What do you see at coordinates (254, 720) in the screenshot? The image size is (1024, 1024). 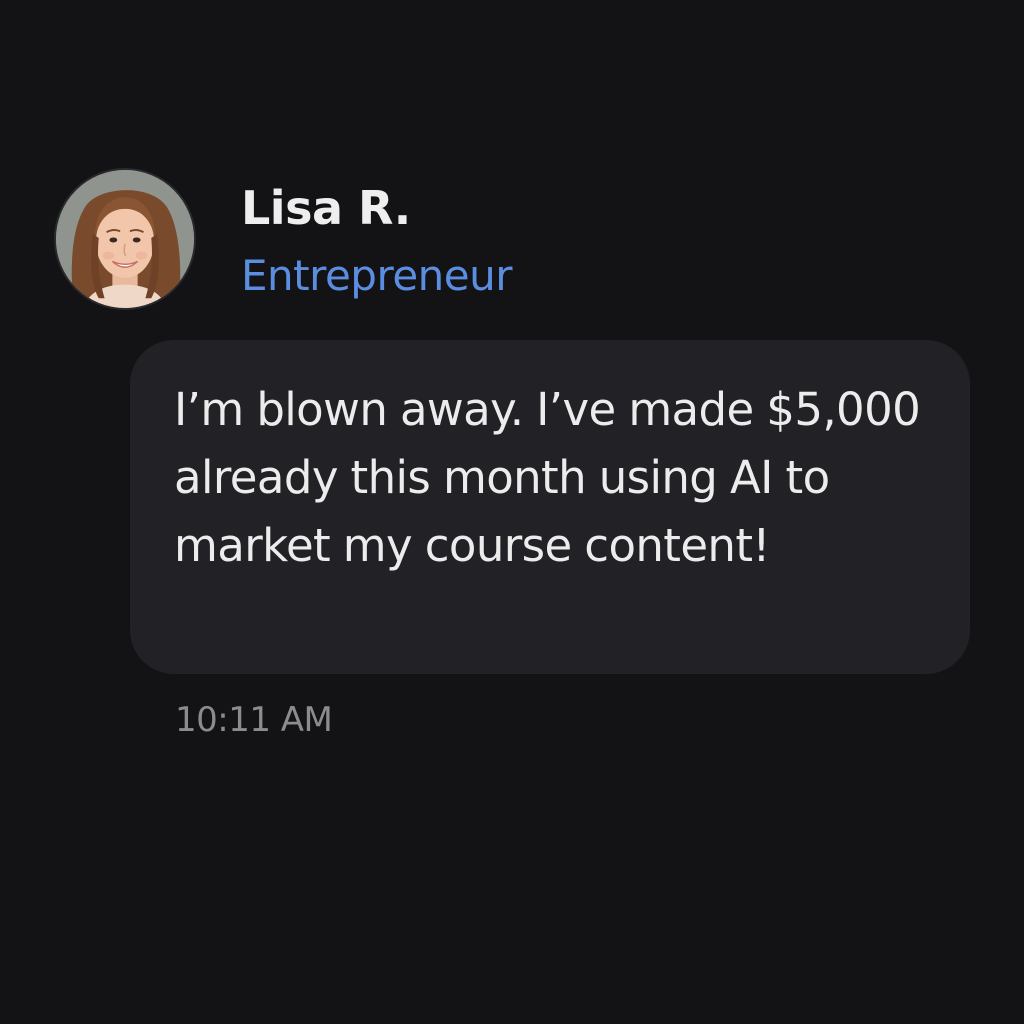 I see `message-timestamp: 10:11 AM` at bounding box center [254, 720].